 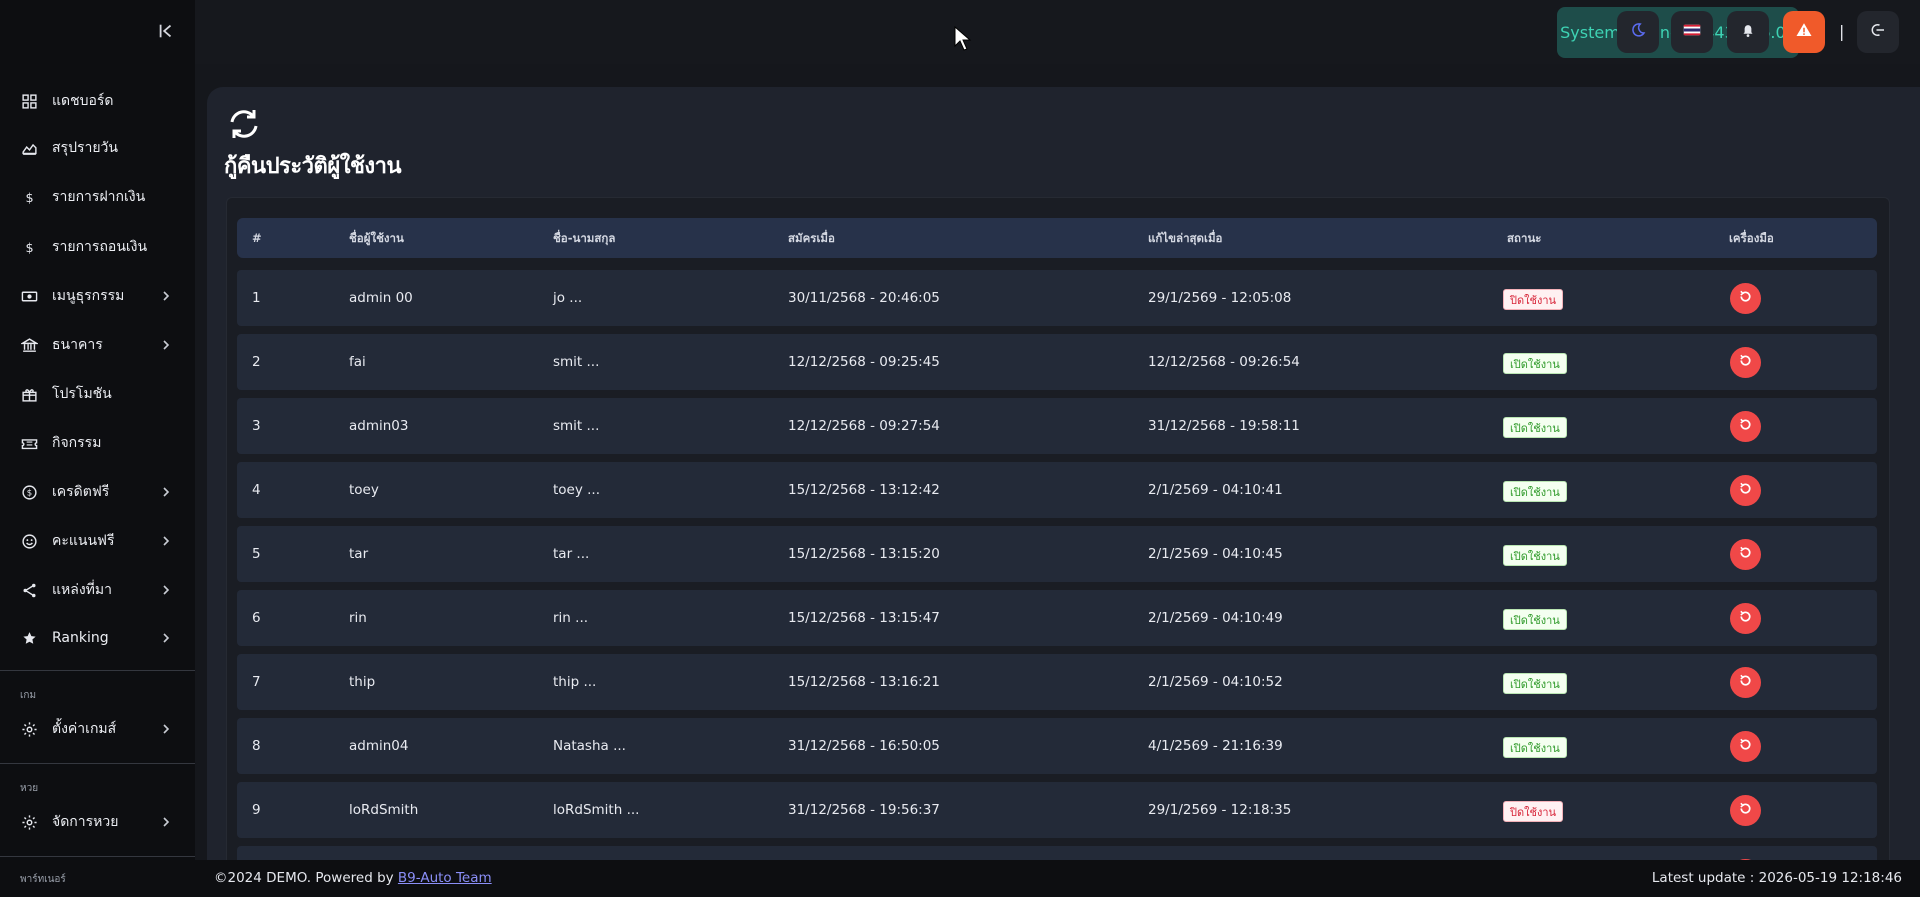 What do you see at coordinates (29, 638) in the screenshot?
I see `star-icon` at bounding box center [29, 638].